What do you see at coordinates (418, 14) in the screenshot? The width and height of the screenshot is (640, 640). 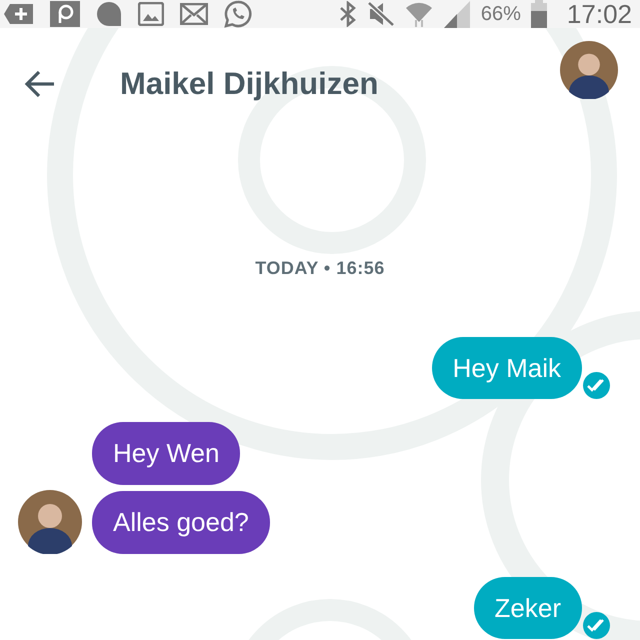 I see `wifi-icon` at bounding box center [418, 14].